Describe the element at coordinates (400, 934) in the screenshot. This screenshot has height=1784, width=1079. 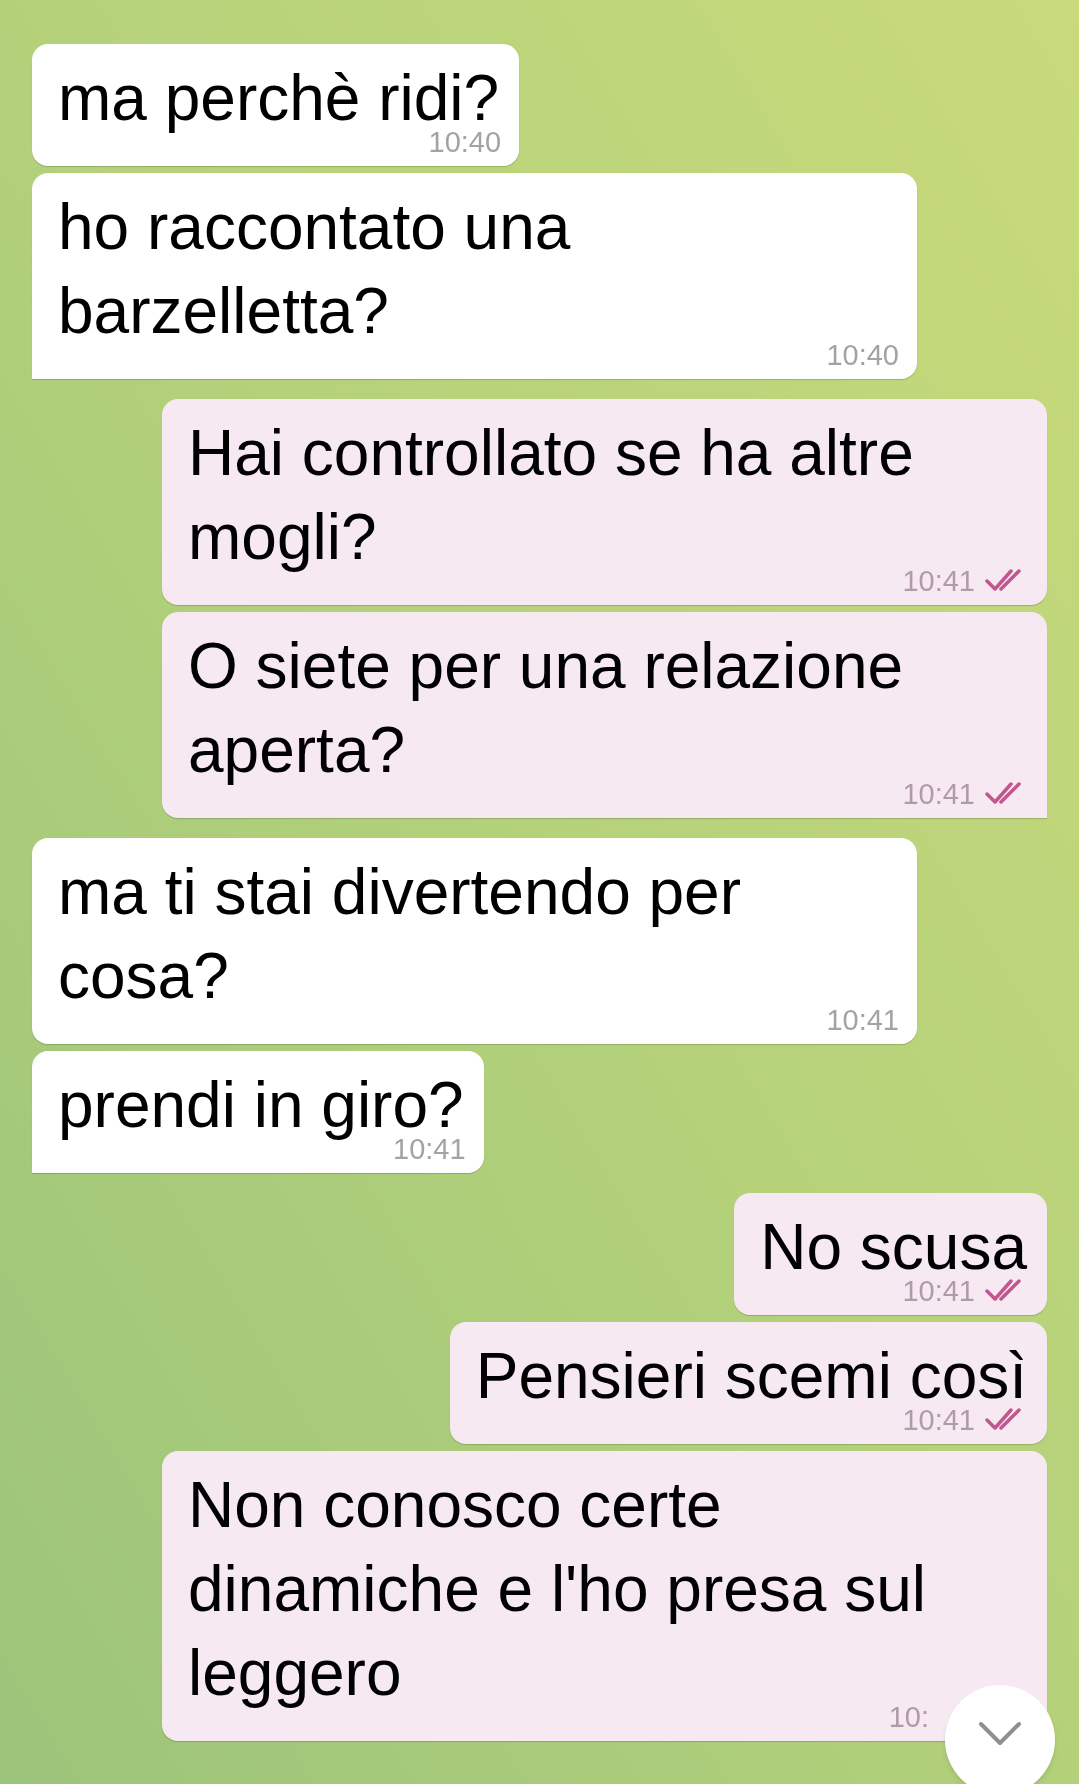
I see `message-text: ma ti stai divertendo per cosa?` at that location.